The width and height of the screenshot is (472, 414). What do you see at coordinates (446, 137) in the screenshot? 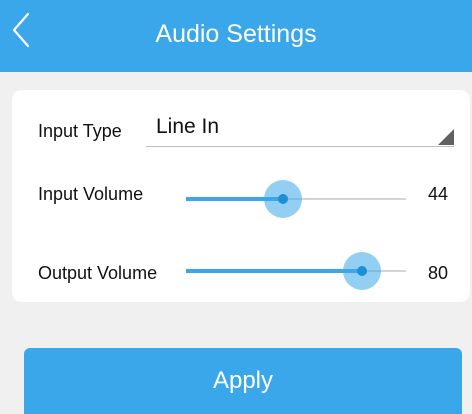
I see `dropdown-triangle-icon` at bounding box center [446, 137].